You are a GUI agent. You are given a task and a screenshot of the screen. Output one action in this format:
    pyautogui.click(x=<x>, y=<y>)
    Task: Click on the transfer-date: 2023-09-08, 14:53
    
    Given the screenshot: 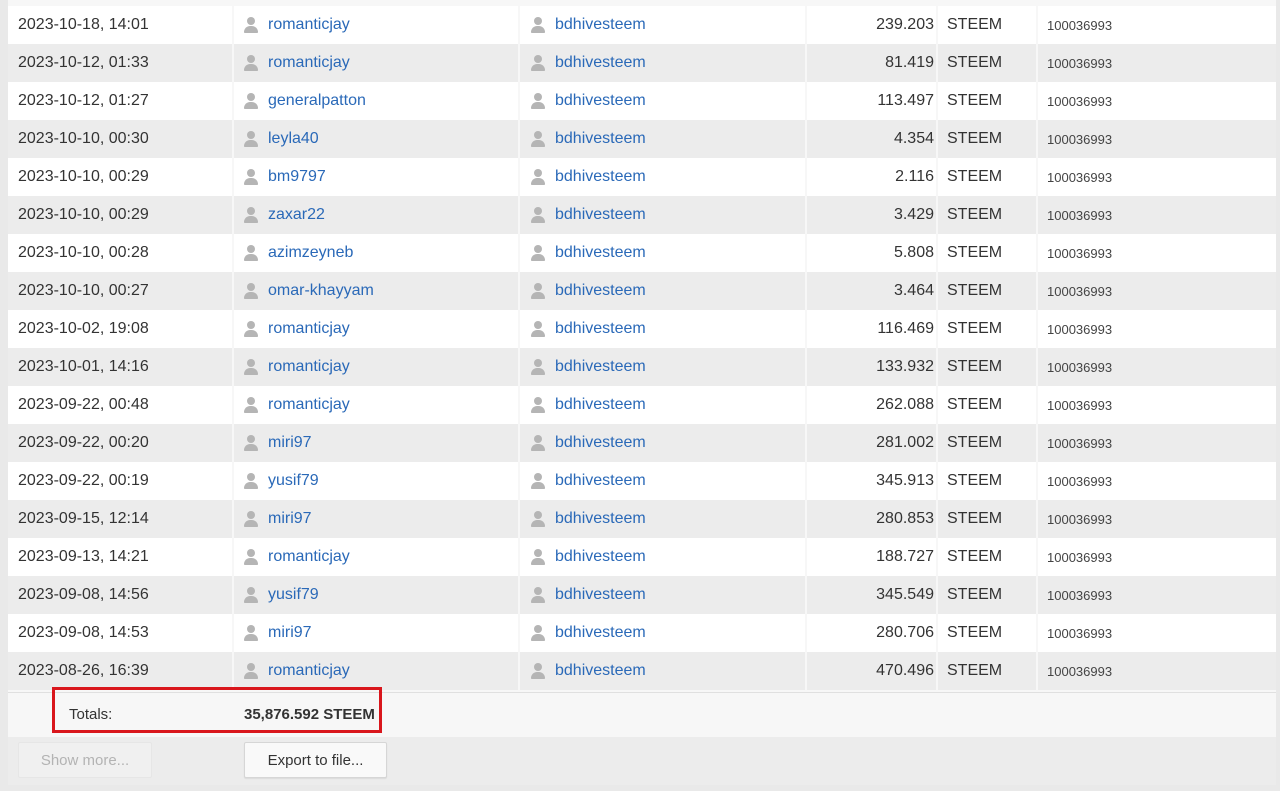 What is the action you would take?
    pyautogui.click(x=83, y=632)
    